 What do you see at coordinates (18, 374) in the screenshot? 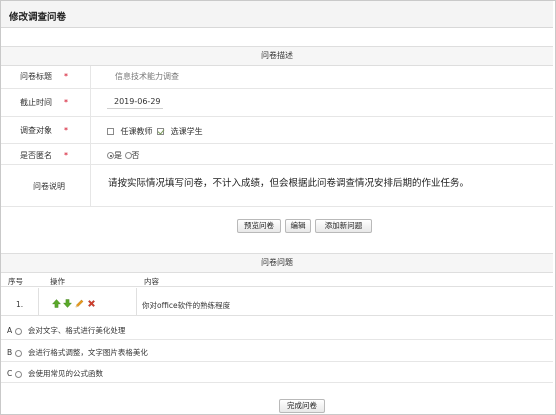
I see `option-c-radio` at bounding box center [18, 374].